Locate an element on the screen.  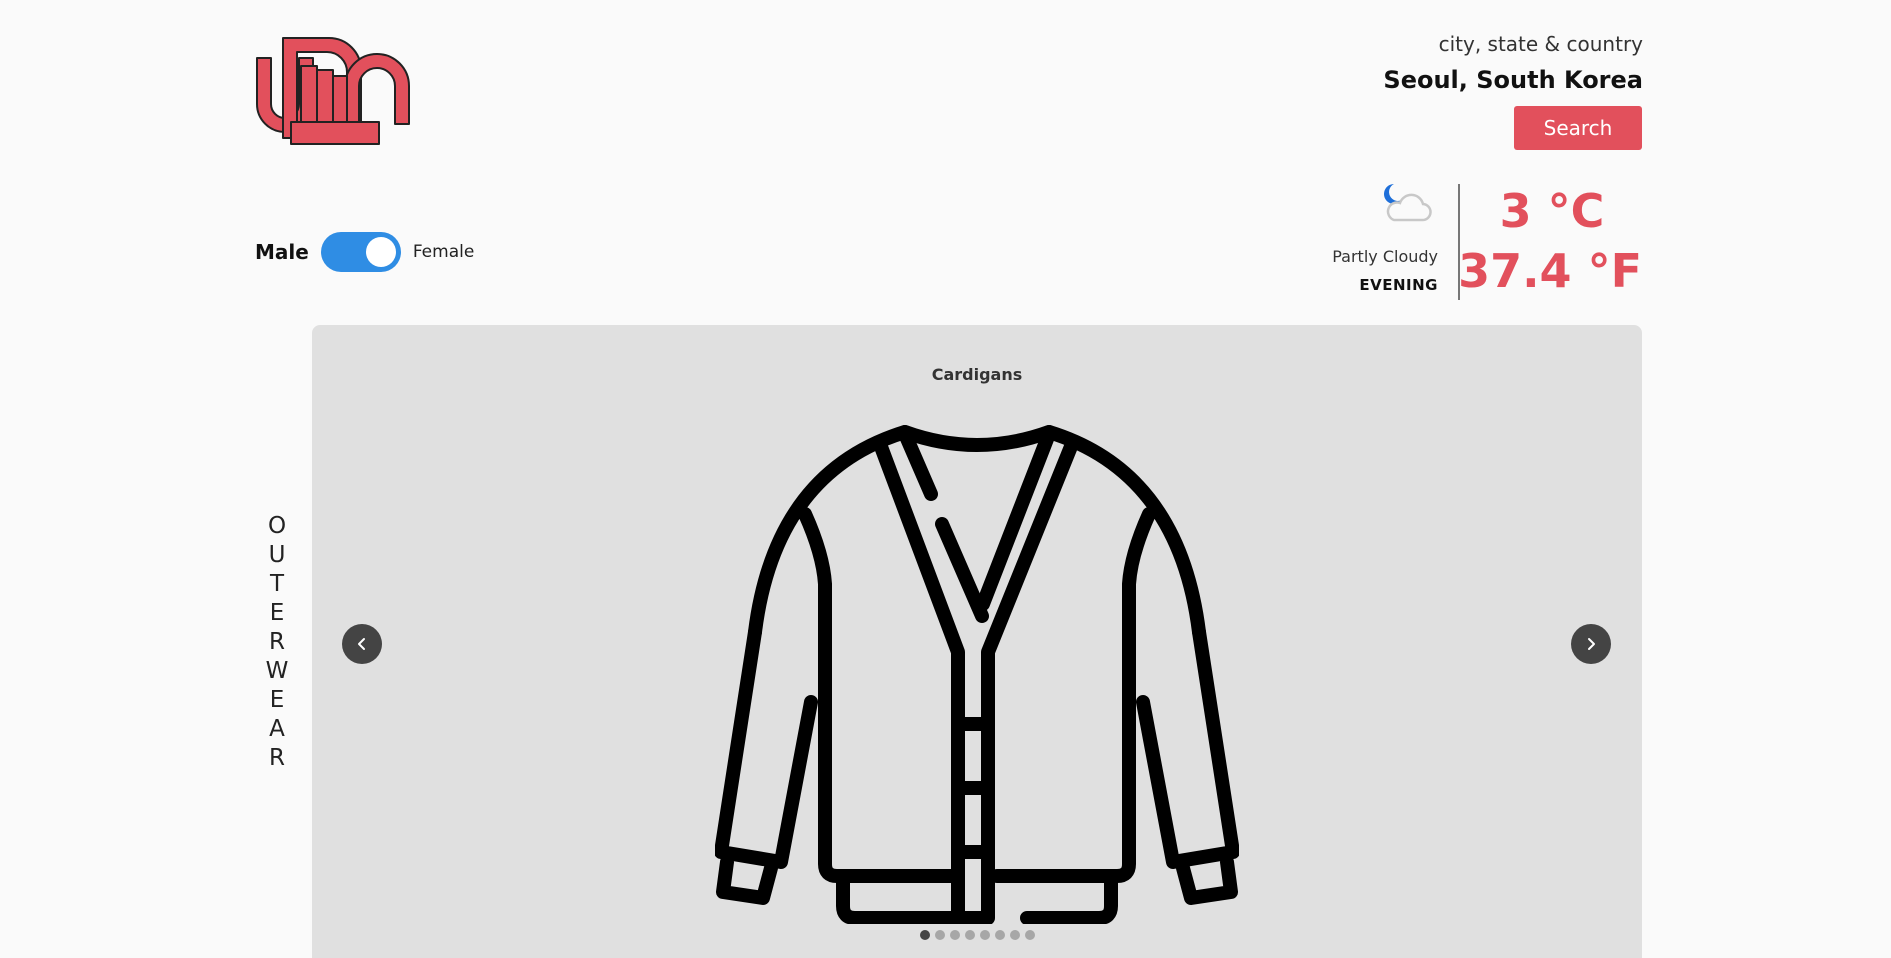
carousel-pagination is located at coordinates (977, 935).